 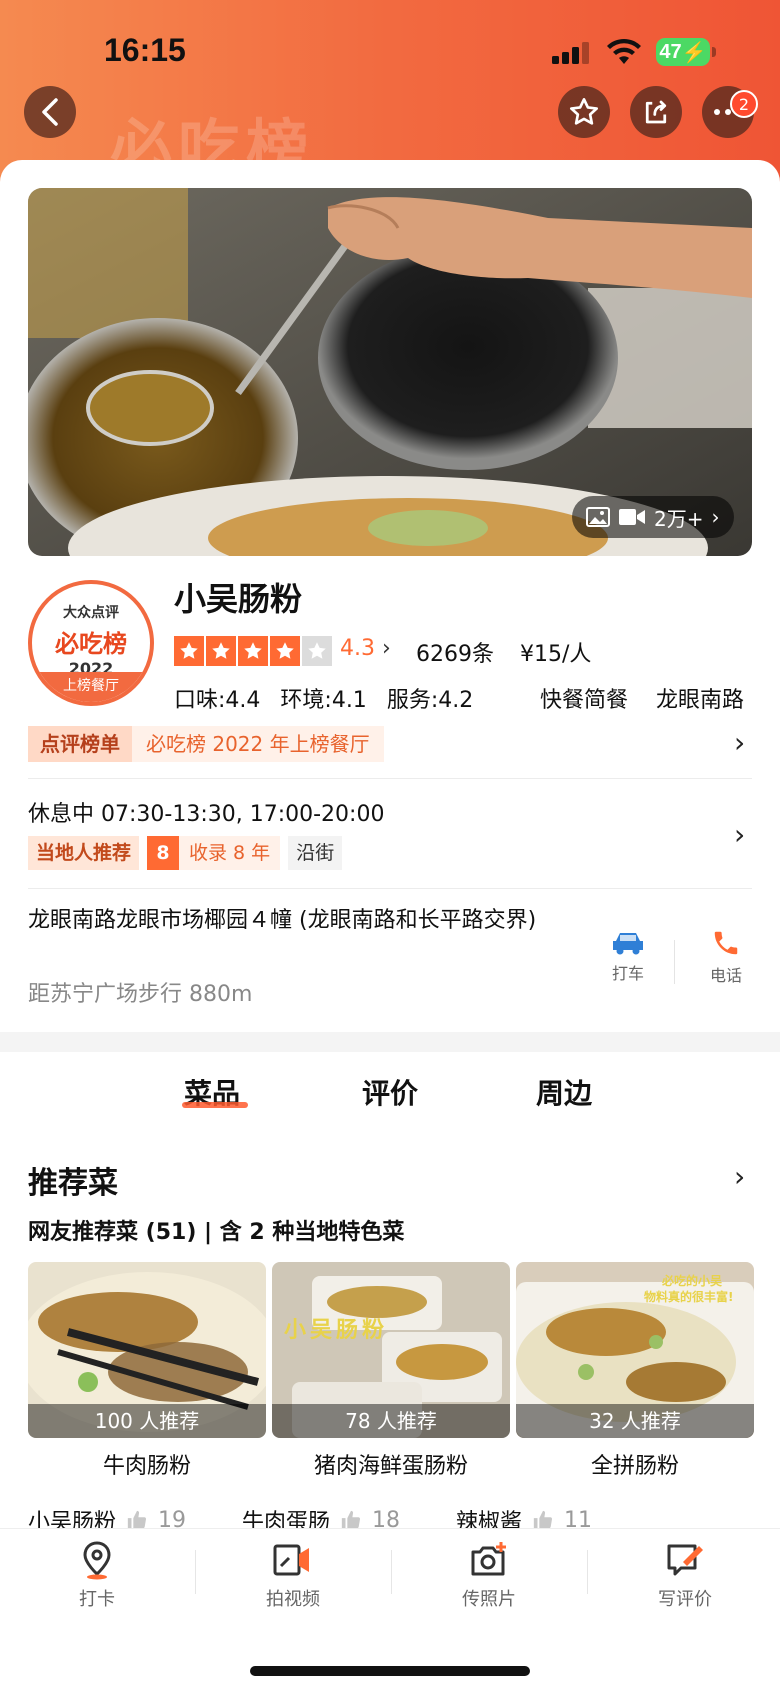 I want to click on back-button, so click(x=50, y=112).